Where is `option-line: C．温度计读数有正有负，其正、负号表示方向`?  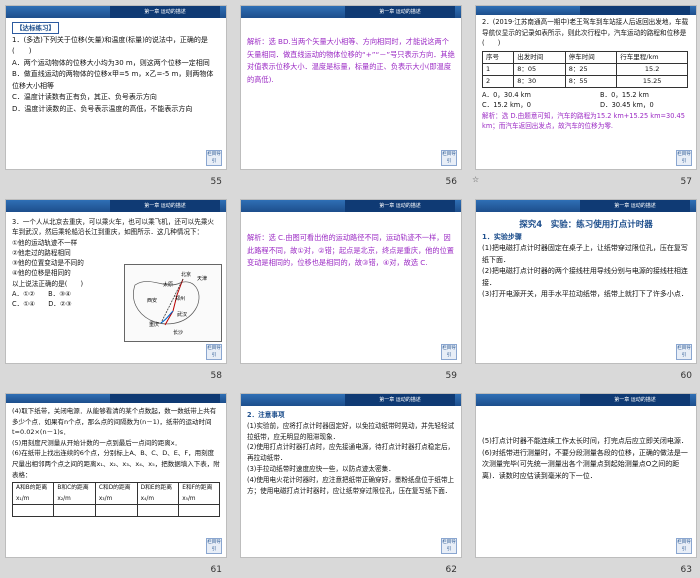 option-line: C．温度计读数有正有负，其正、负号表示方向 is located at coordinates (84, 97).